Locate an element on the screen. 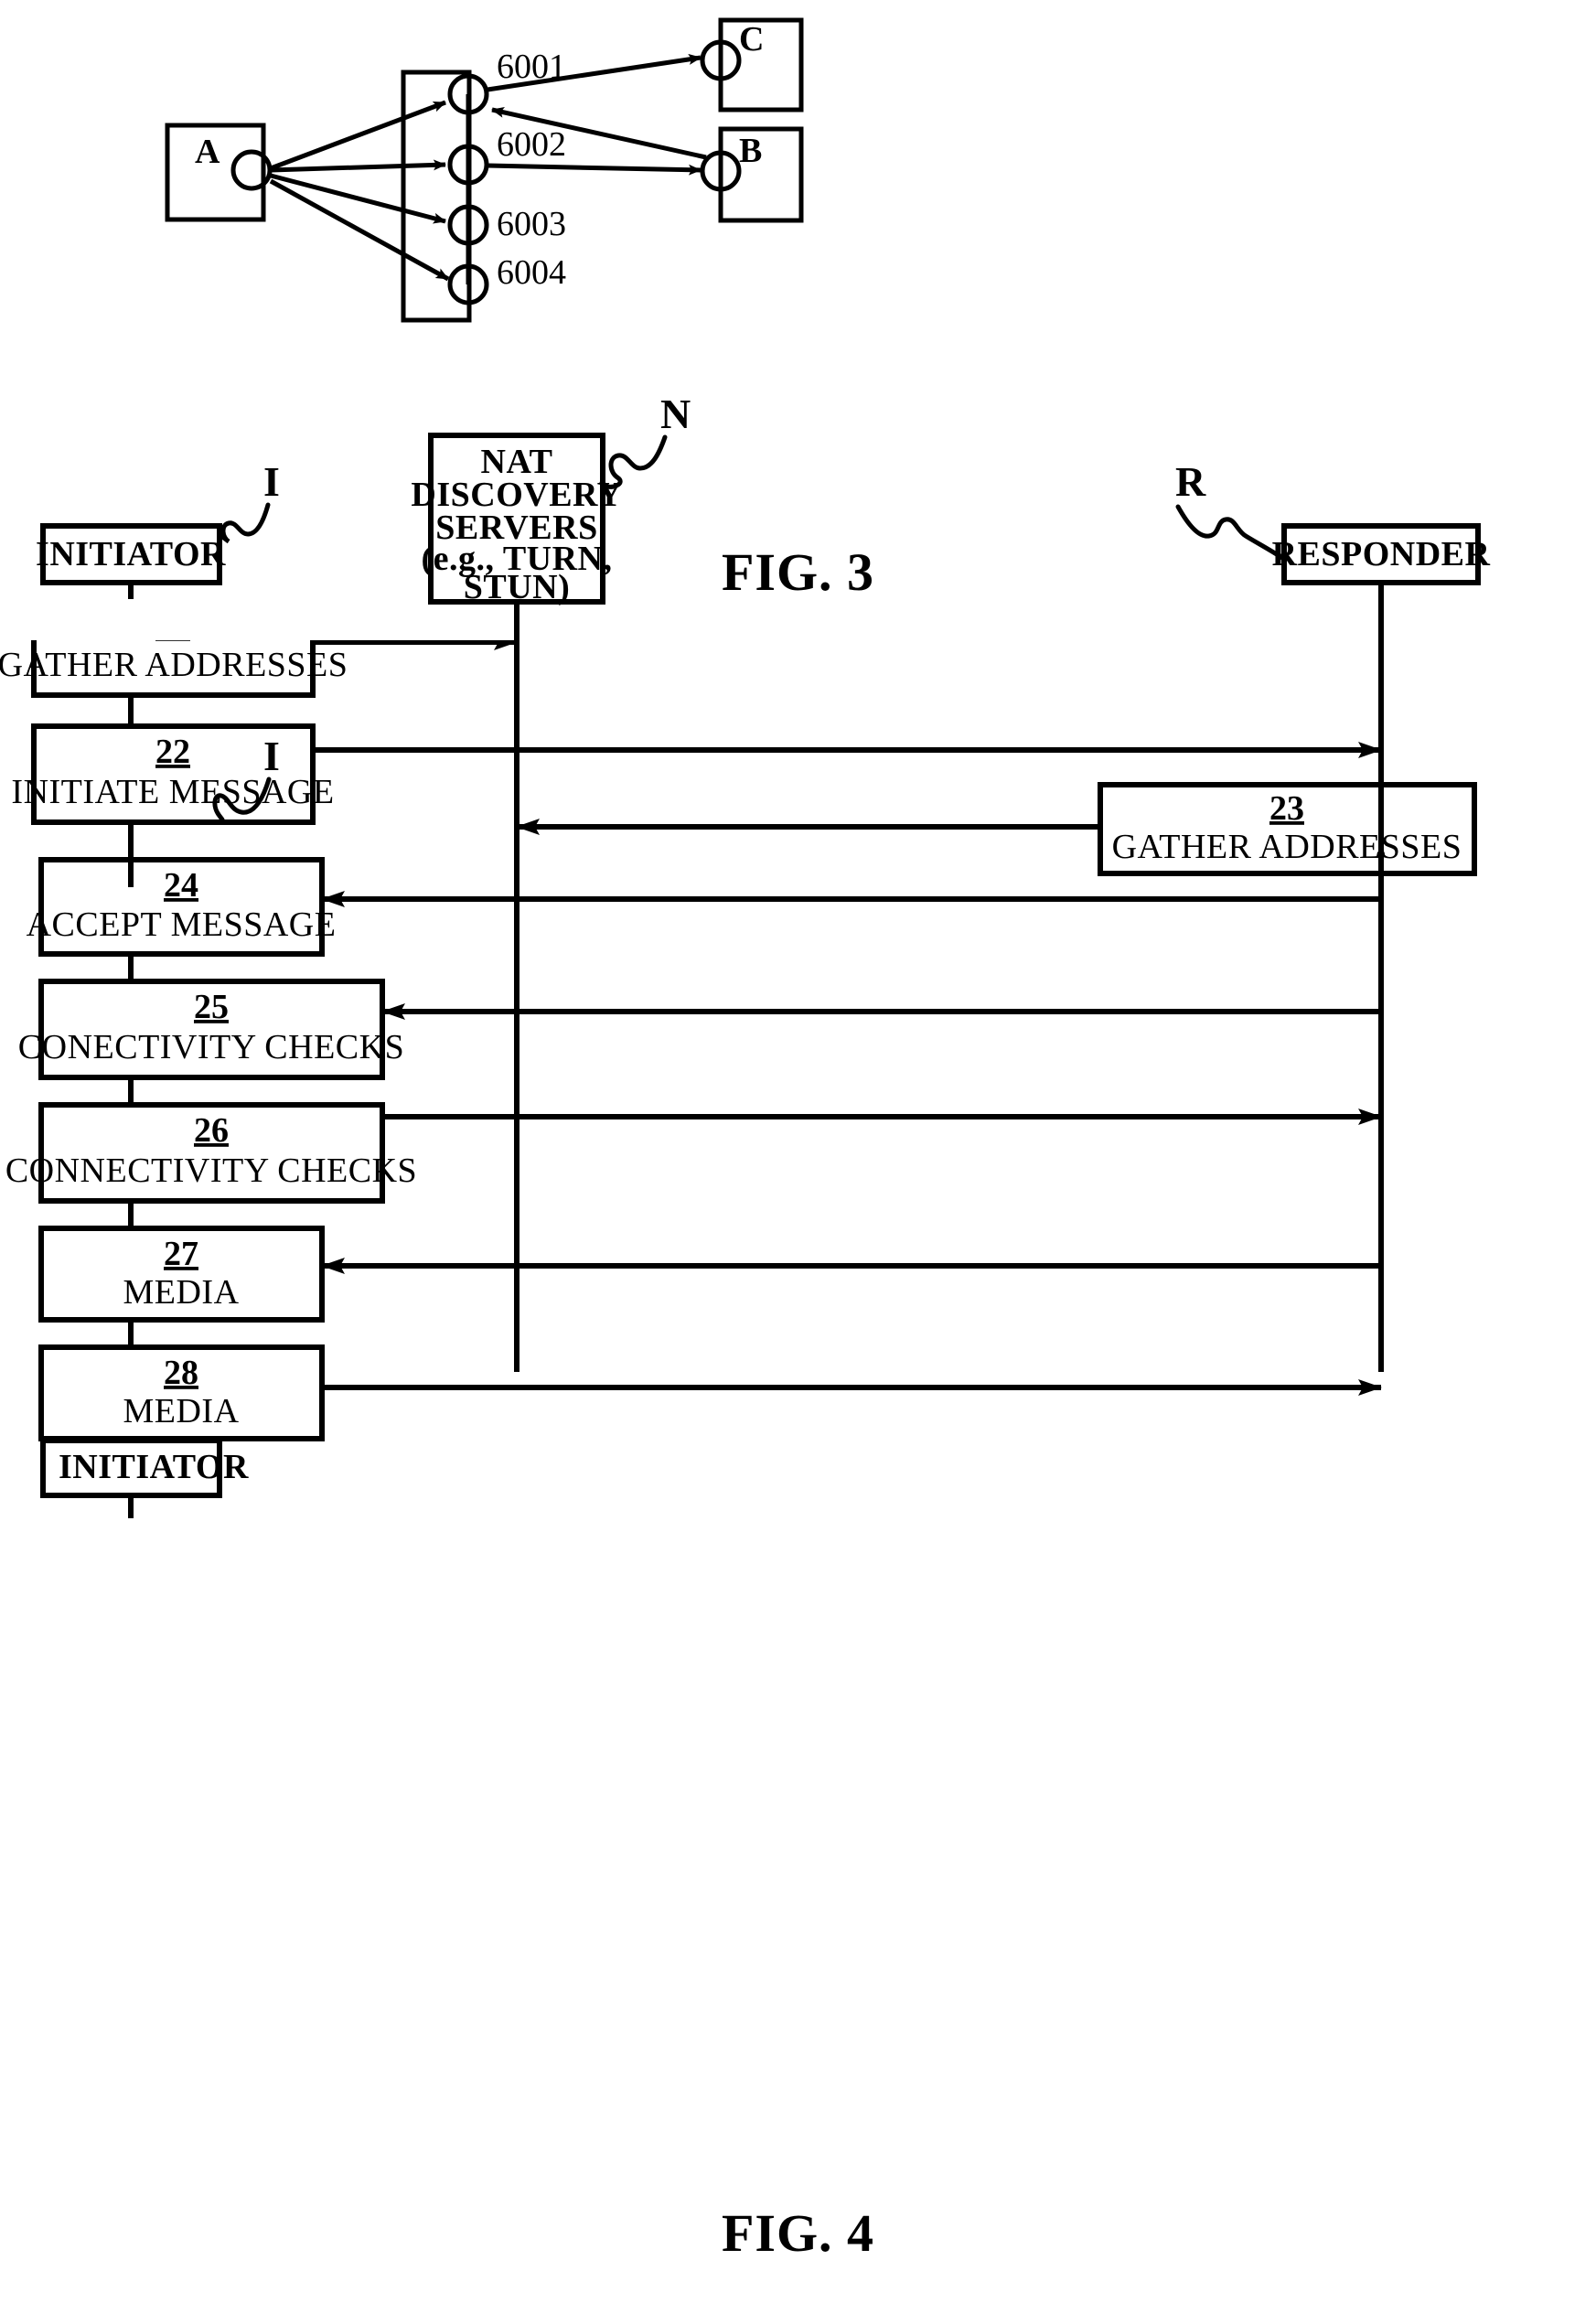 Image resolution: width=1596 pixels, height=2303 pixels. fig3-endpoint-a: A is located at coordinates (215, 172).